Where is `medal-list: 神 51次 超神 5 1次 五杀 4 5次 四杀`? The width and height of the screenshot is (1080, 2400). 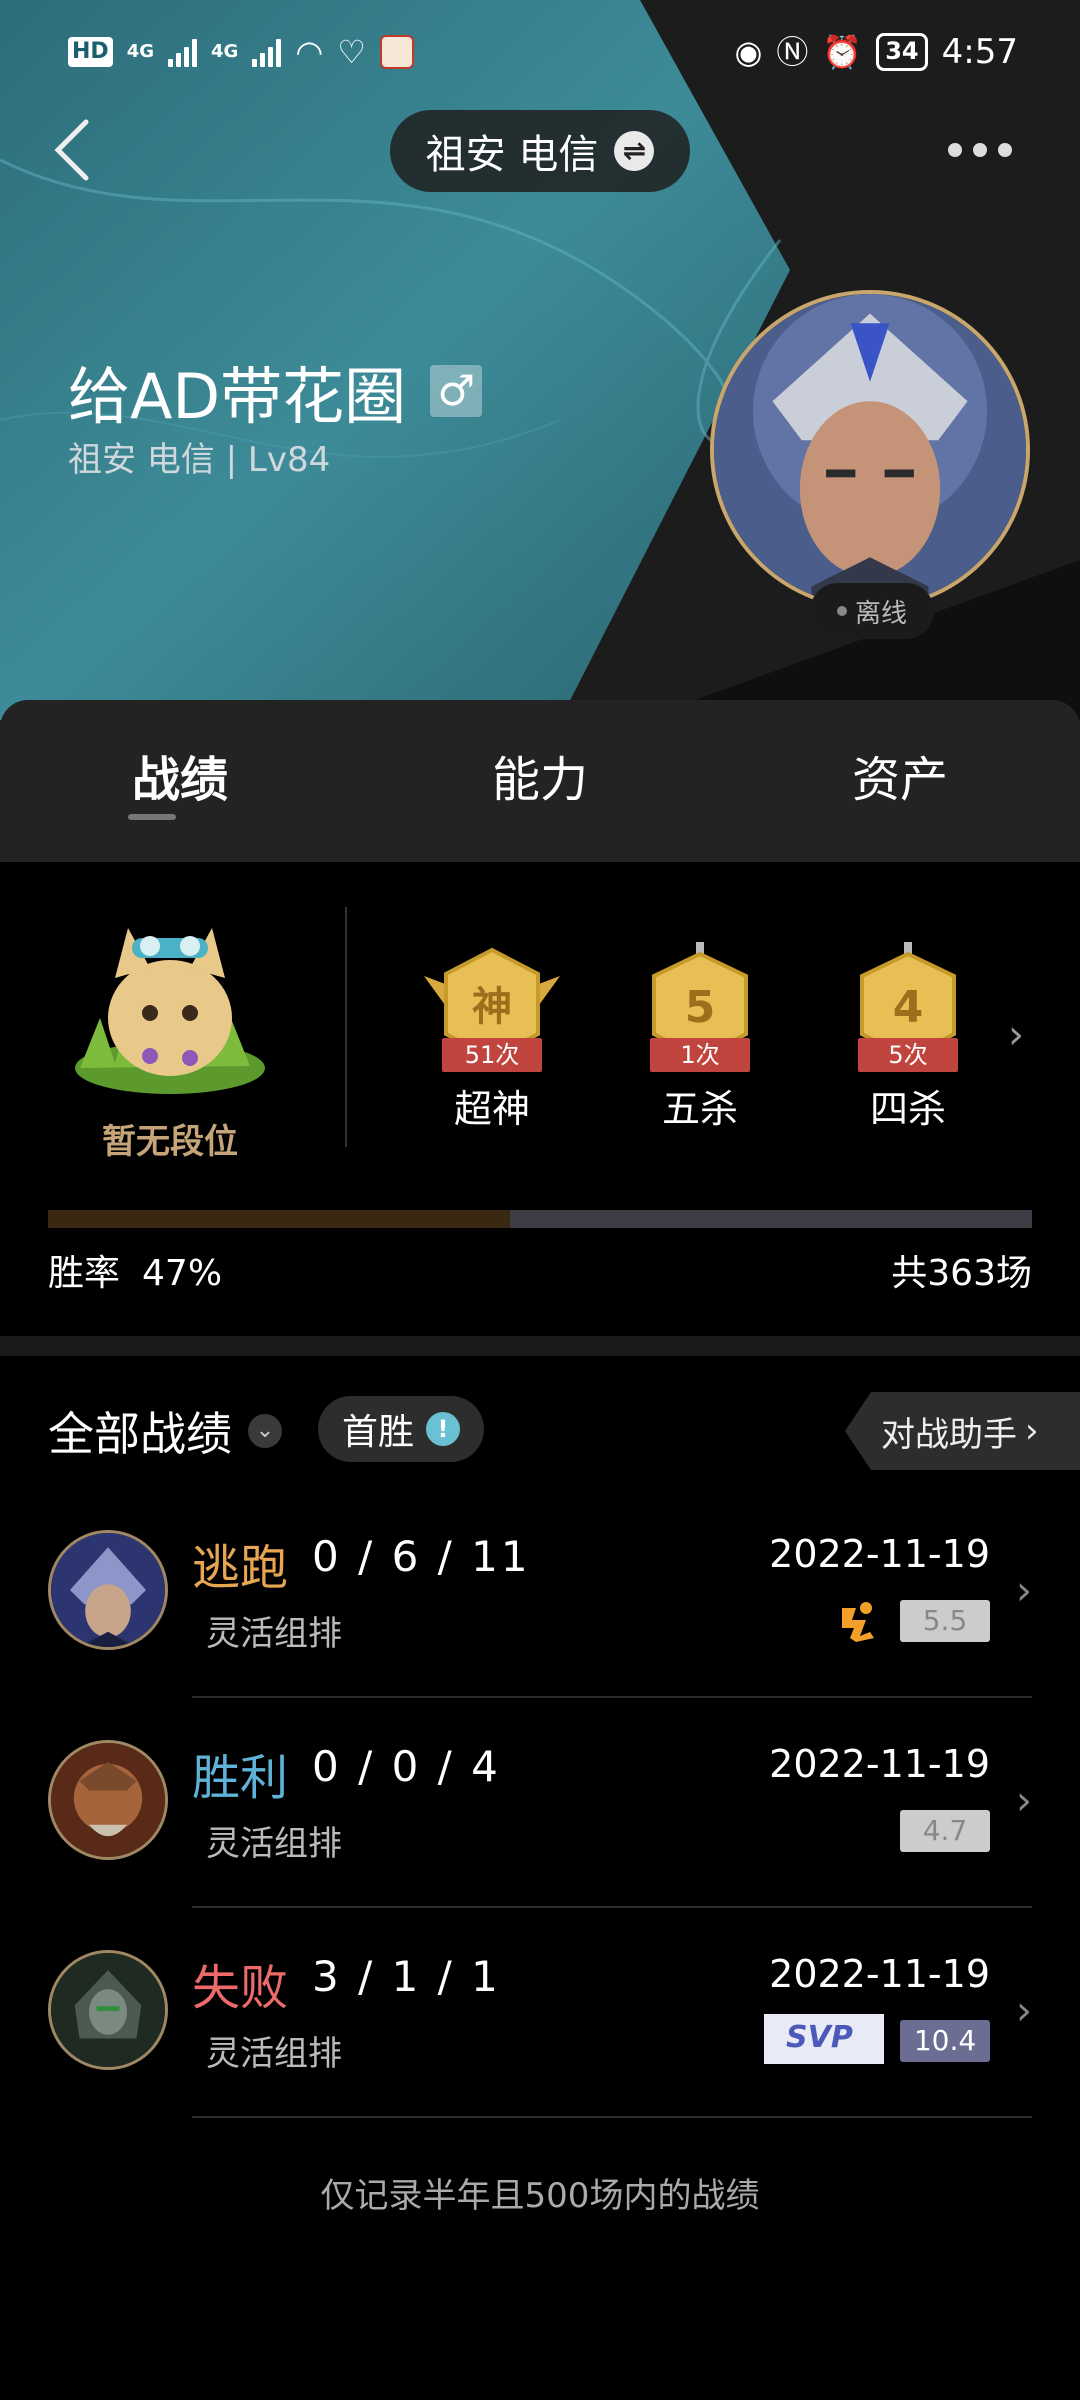 medal-list: 神 51次 超神 5 1次 五杀 4 5次 四杀 is located at coordinates (700, 1037).